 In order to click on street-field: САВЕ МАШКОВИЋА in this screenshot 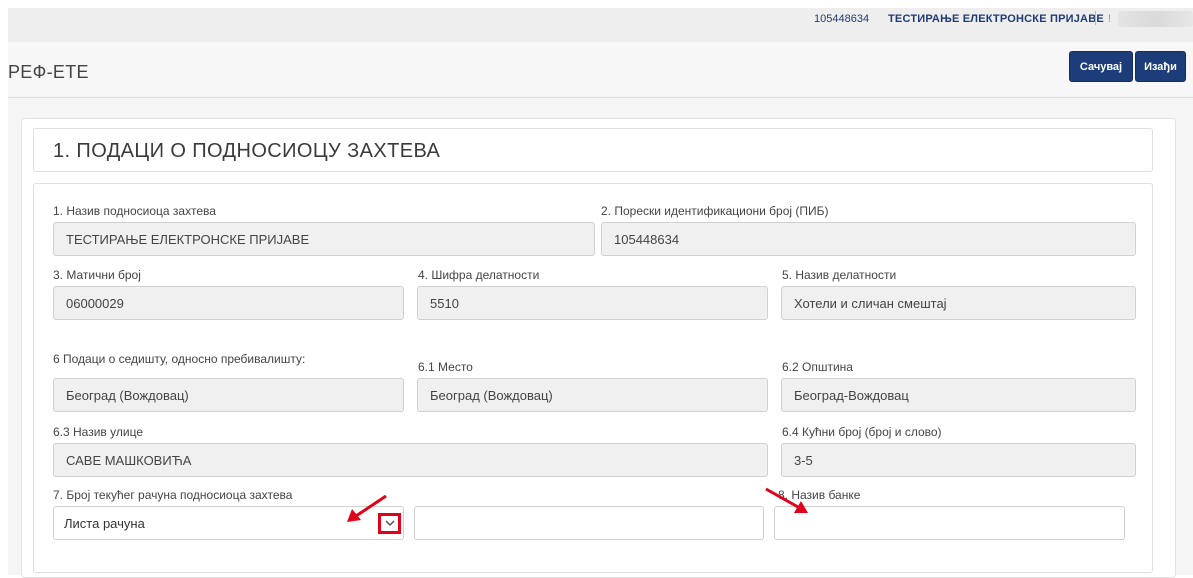, I will do `click(410, 460)`.